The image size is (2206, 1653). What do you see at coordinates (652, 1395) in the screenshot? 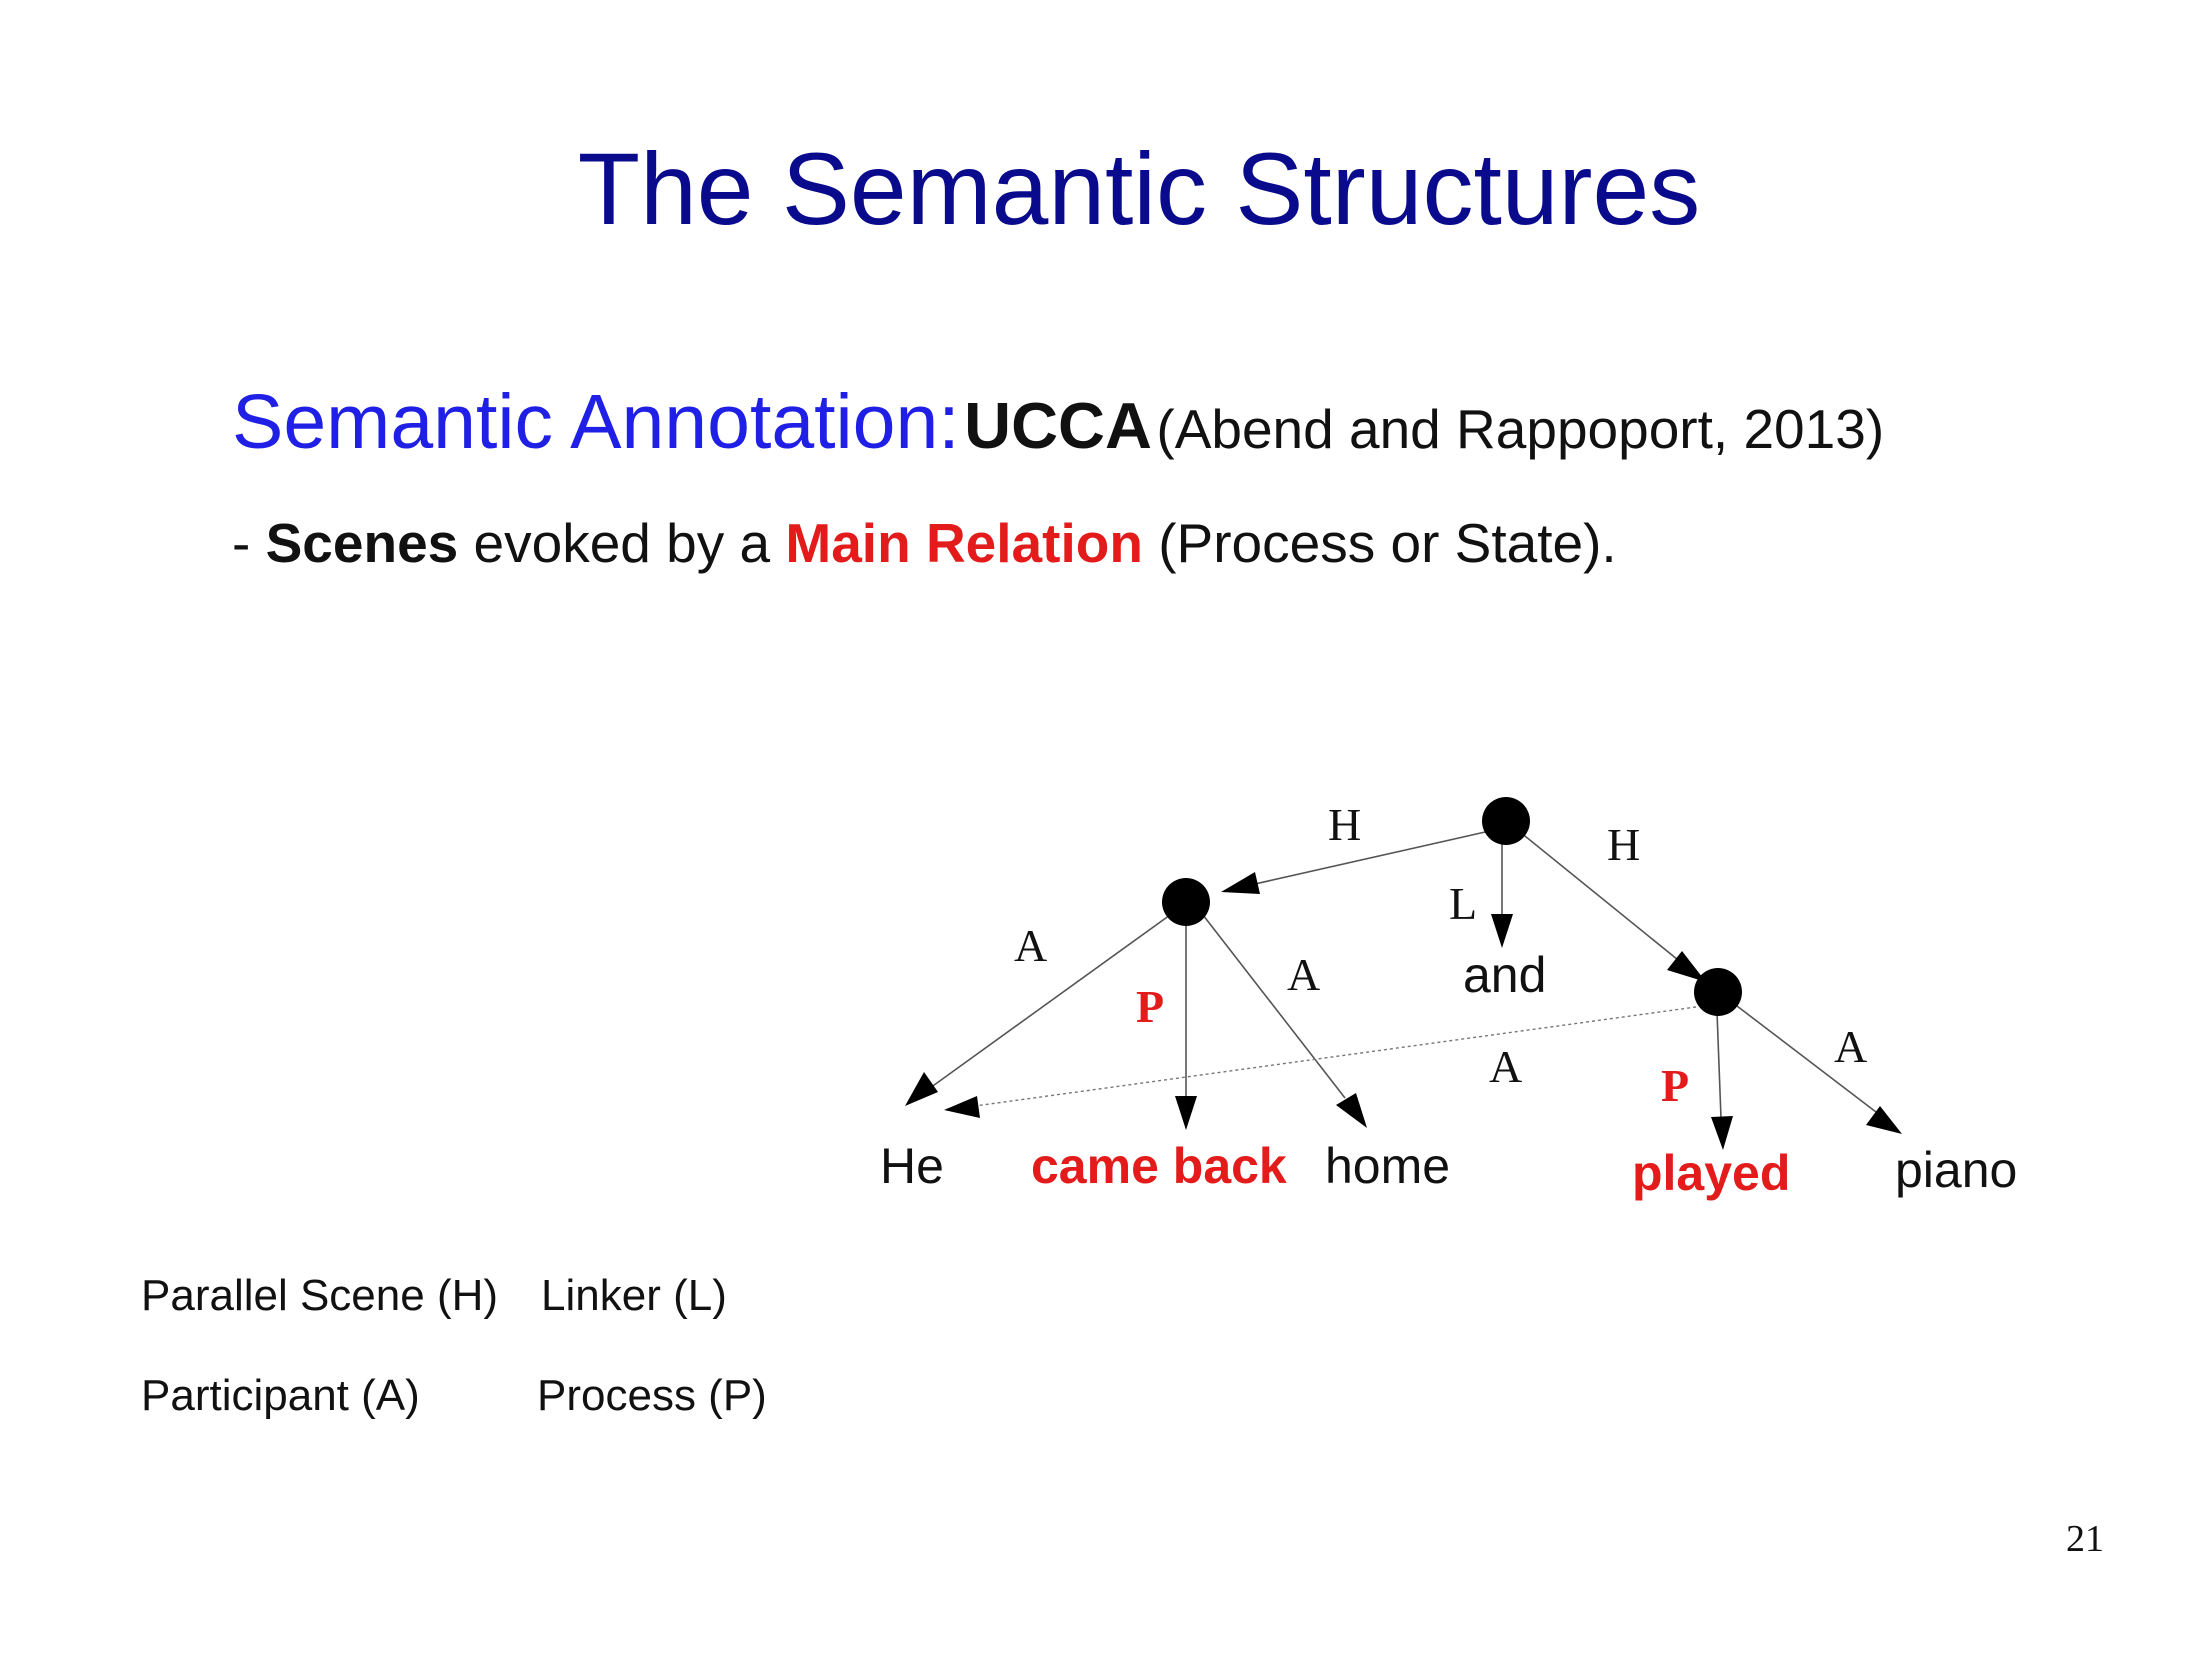
I see `legend-process: Process (P)` at bounding box center [652, 1395].